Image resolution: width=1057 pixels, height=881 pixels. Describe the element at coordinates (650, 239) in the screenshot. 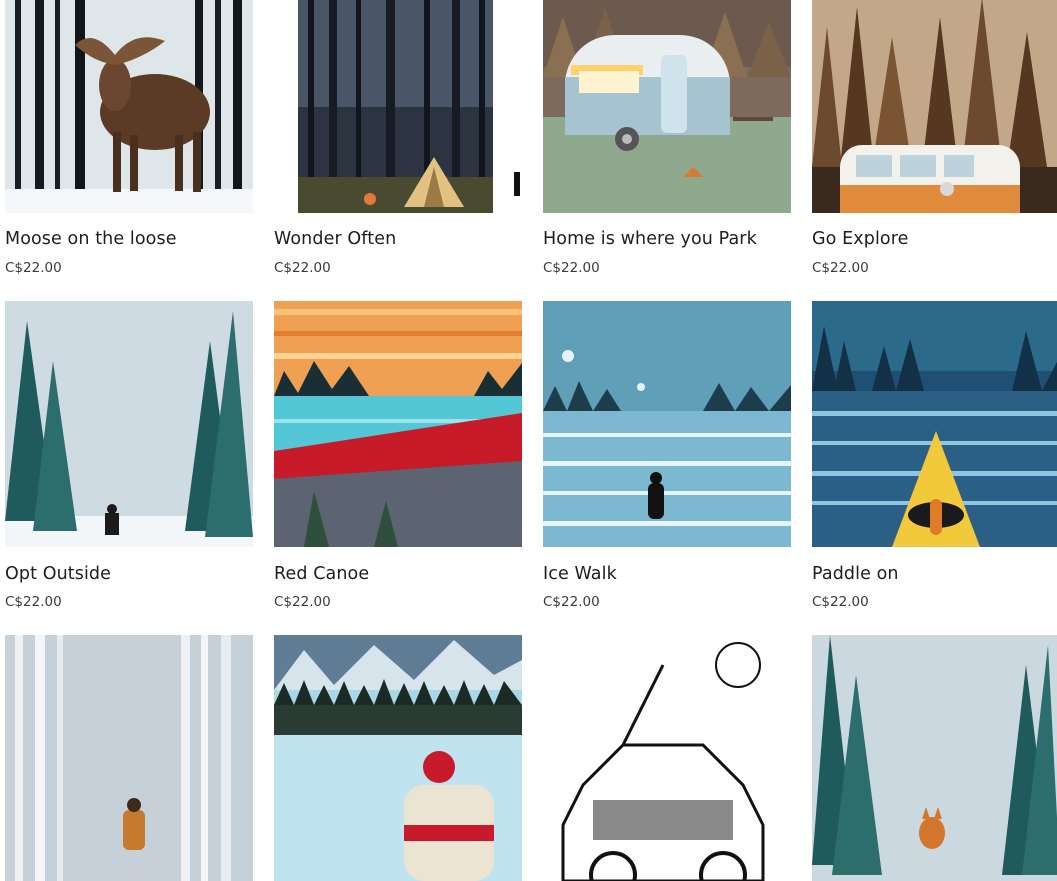

I see `product-title: Home is where you Park` at that location.